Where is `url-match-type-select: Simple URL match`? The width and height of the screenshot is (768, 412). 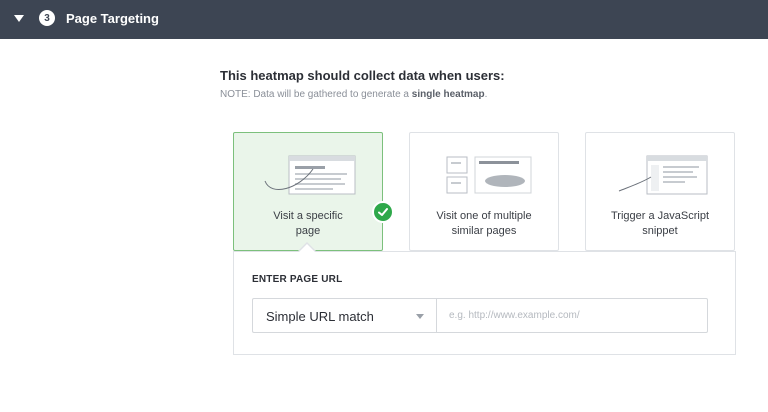
url-match-type-select: Simple URL match is located at coordinates (344, 315).